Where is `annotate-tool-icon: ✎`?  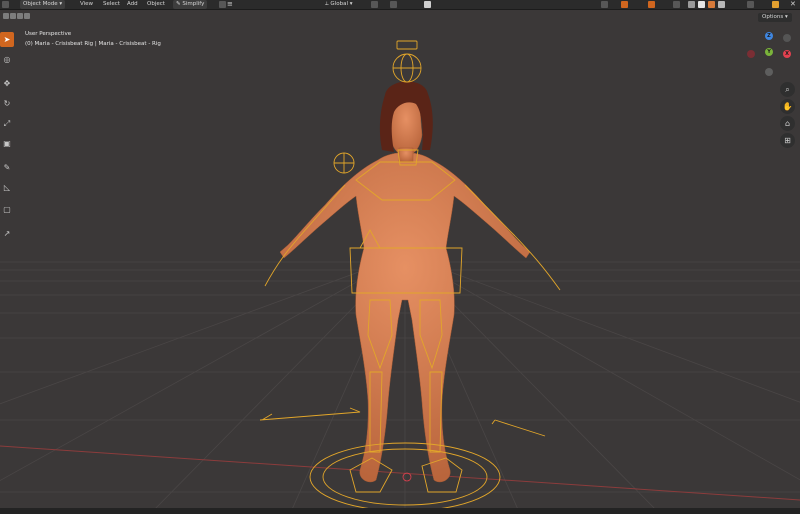
annotate-tool-icon: ✎ is located at coordinates (7, 167).